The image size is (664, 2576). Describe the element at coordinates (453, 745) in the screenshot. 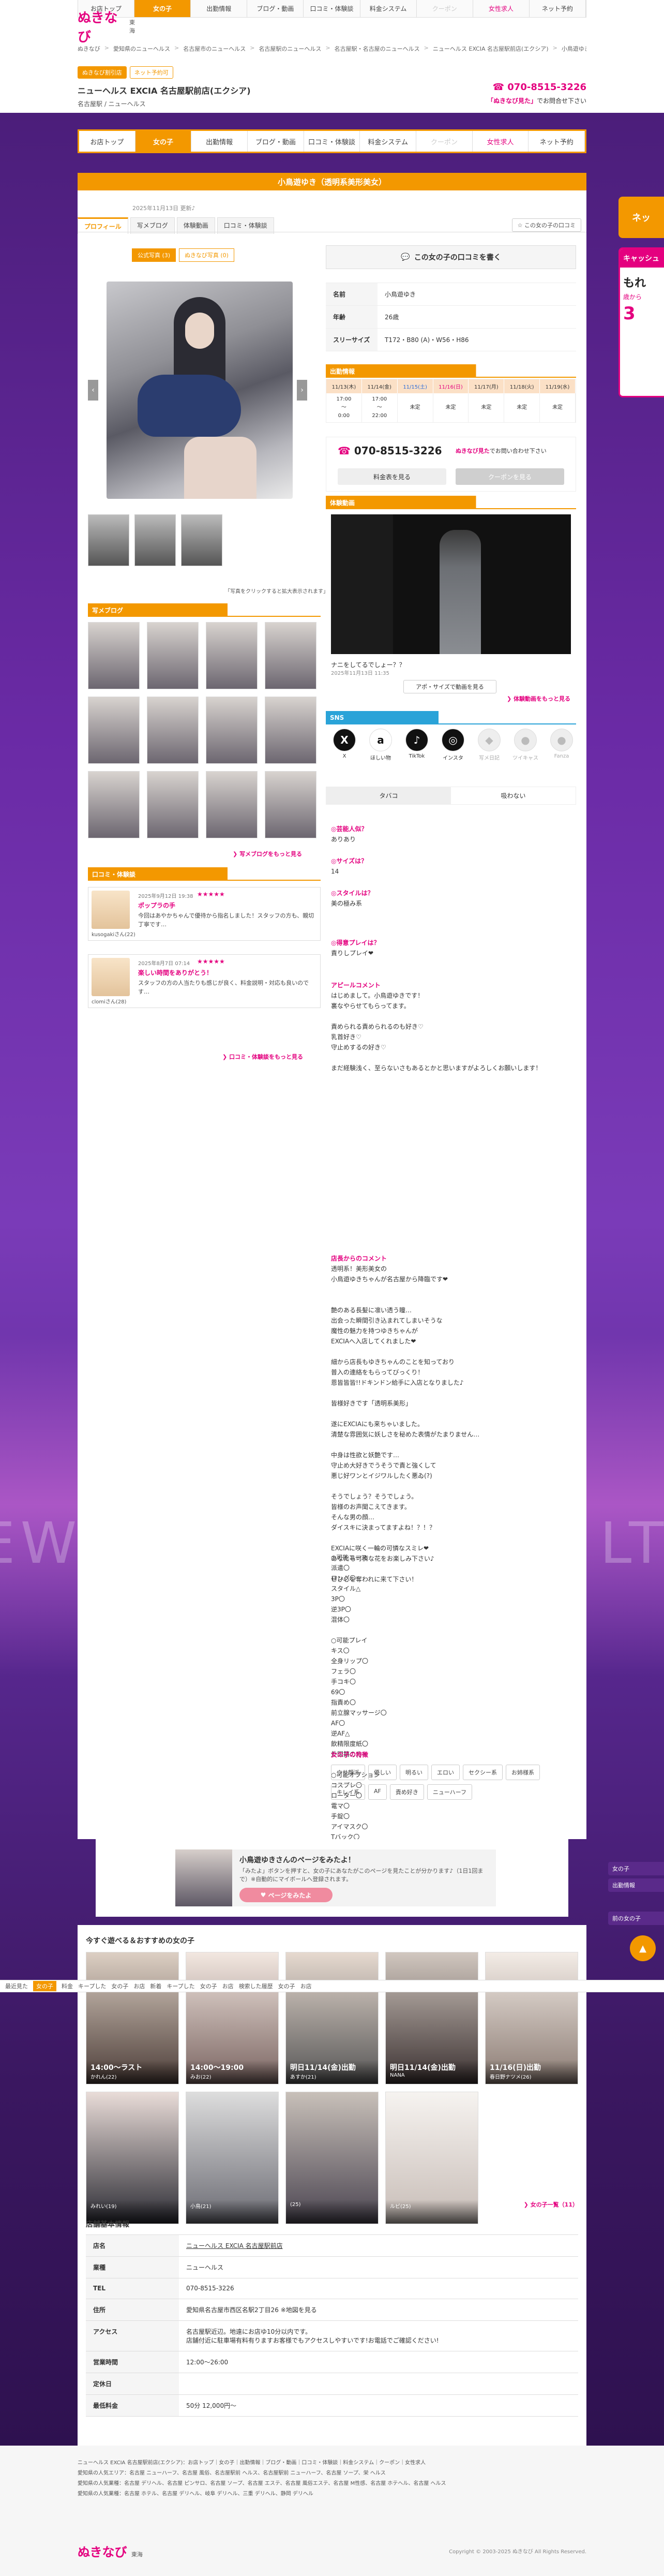

I see `sns-インスタ-link: ◎ インスタ` at that location.